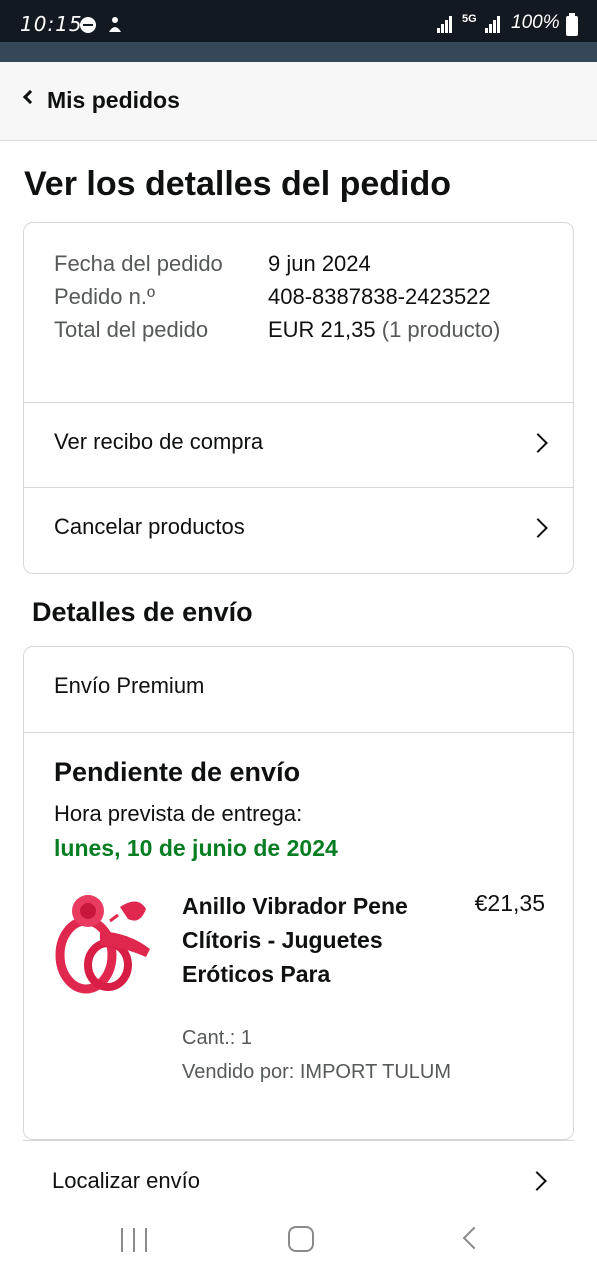  I want to click on product-image, so click(105, 941).